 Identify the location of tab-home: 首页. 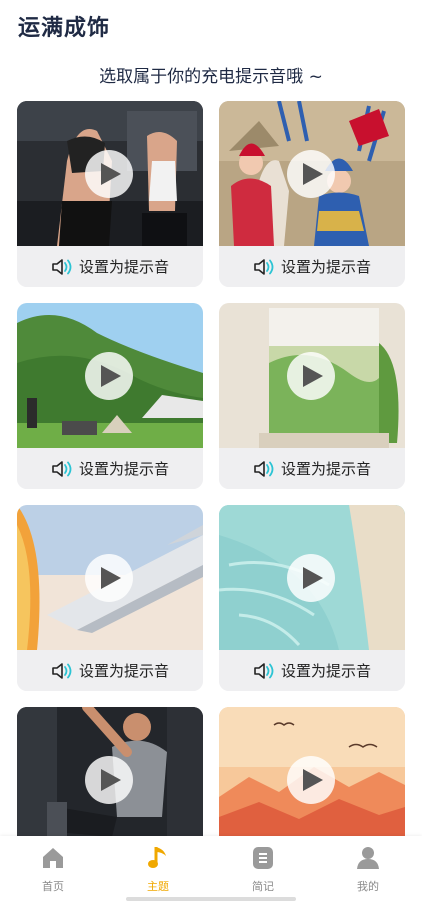
(53, 869).